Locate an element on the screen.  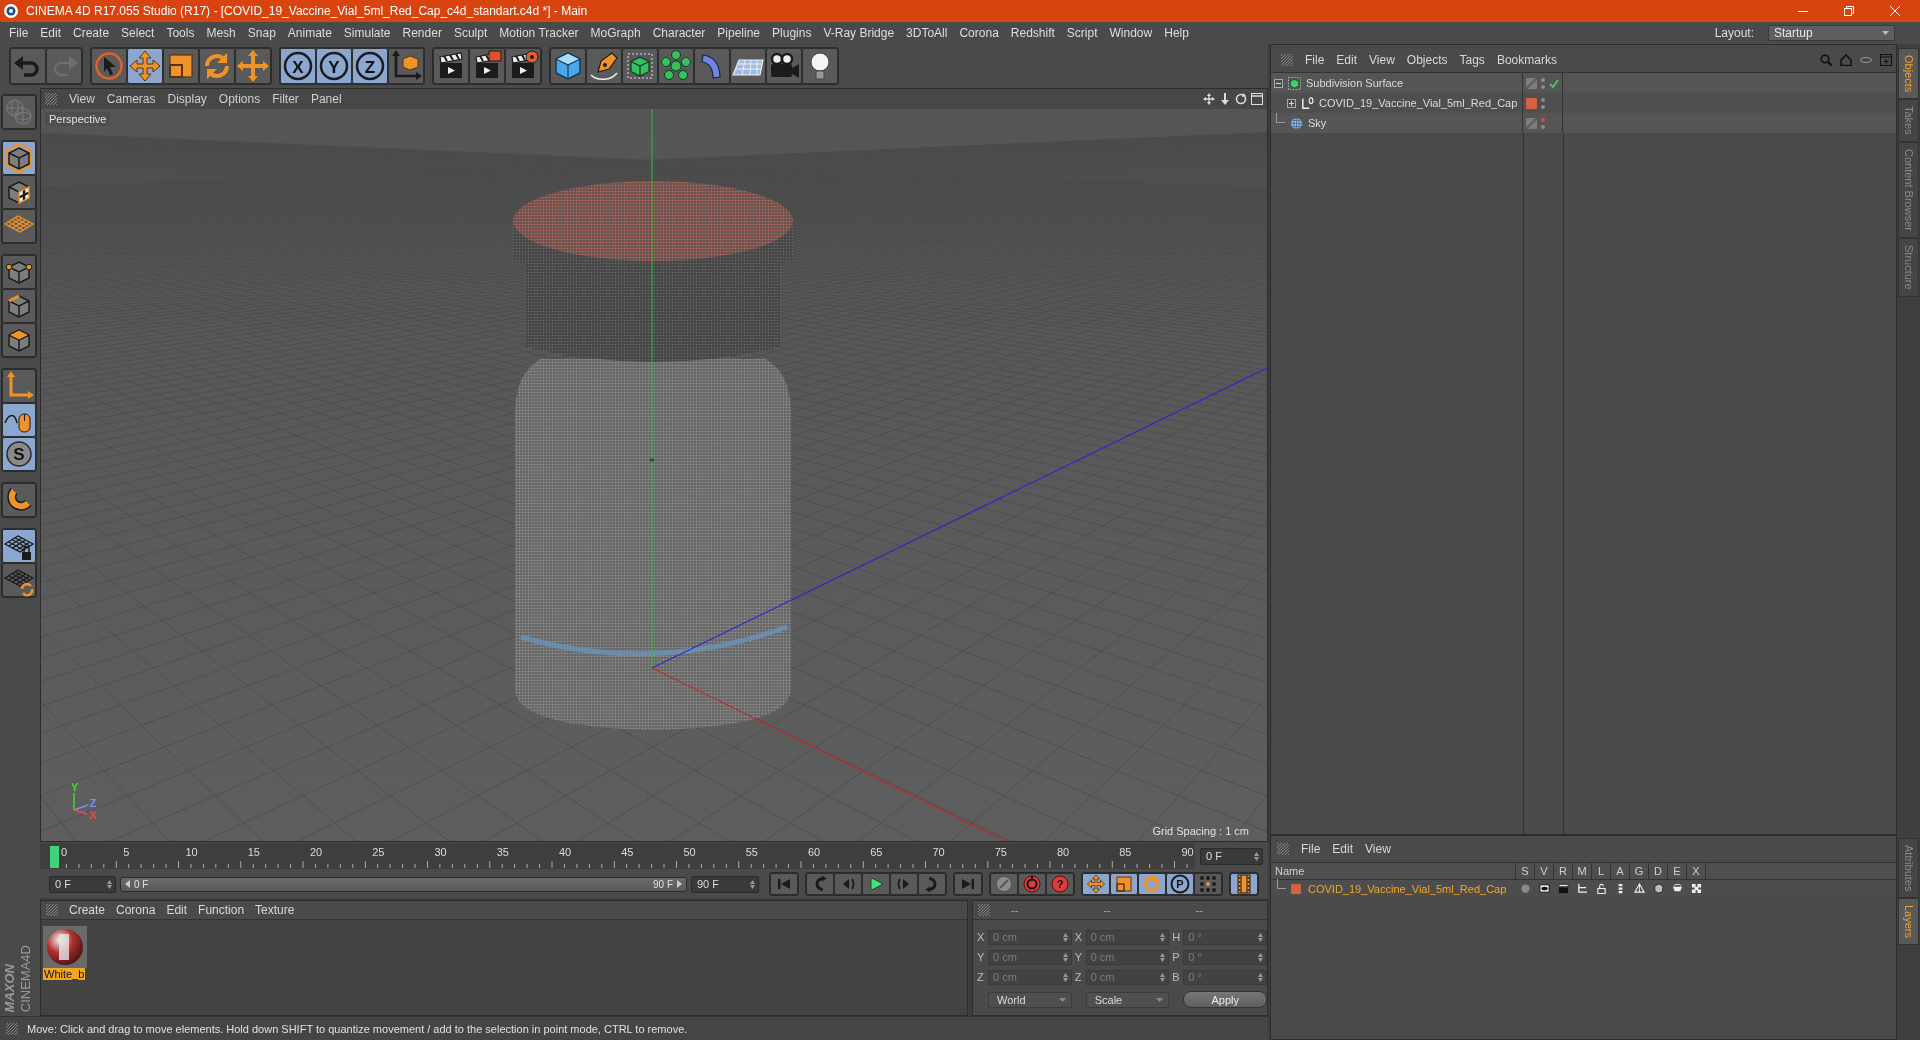
axis-lock-button: Z is located at coordinates (370, 66).